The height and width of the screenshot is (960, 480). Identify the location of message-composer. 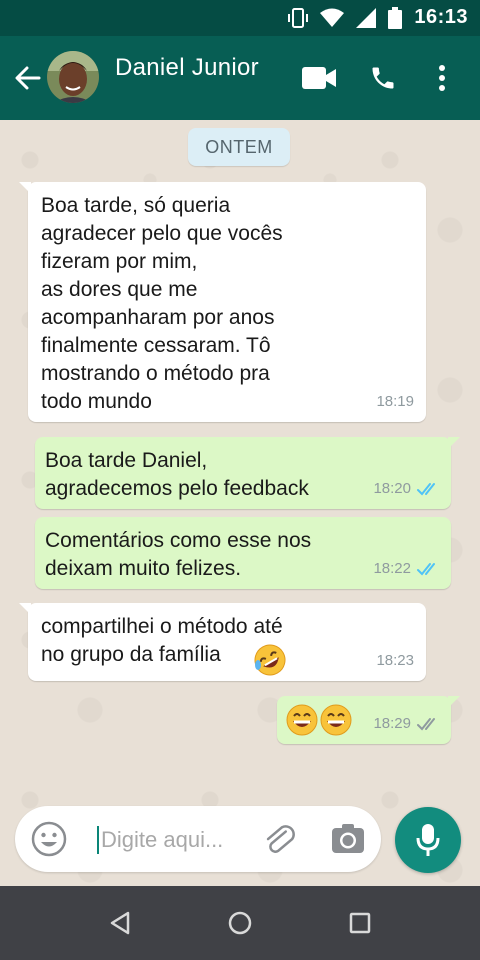
(198, 839).